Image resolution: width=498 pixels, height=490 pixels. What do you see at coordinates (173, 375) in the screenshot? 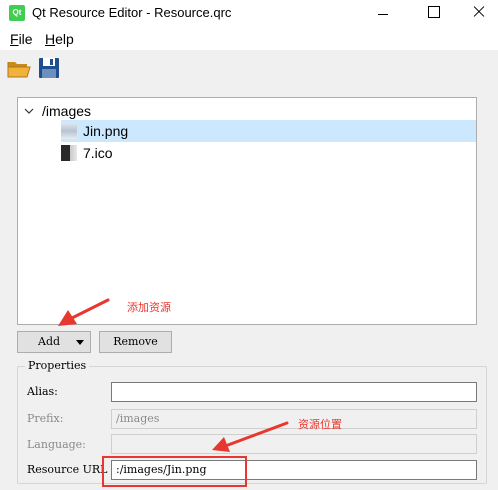
I see `annotation-arrows` at bounding box center [173, 375].